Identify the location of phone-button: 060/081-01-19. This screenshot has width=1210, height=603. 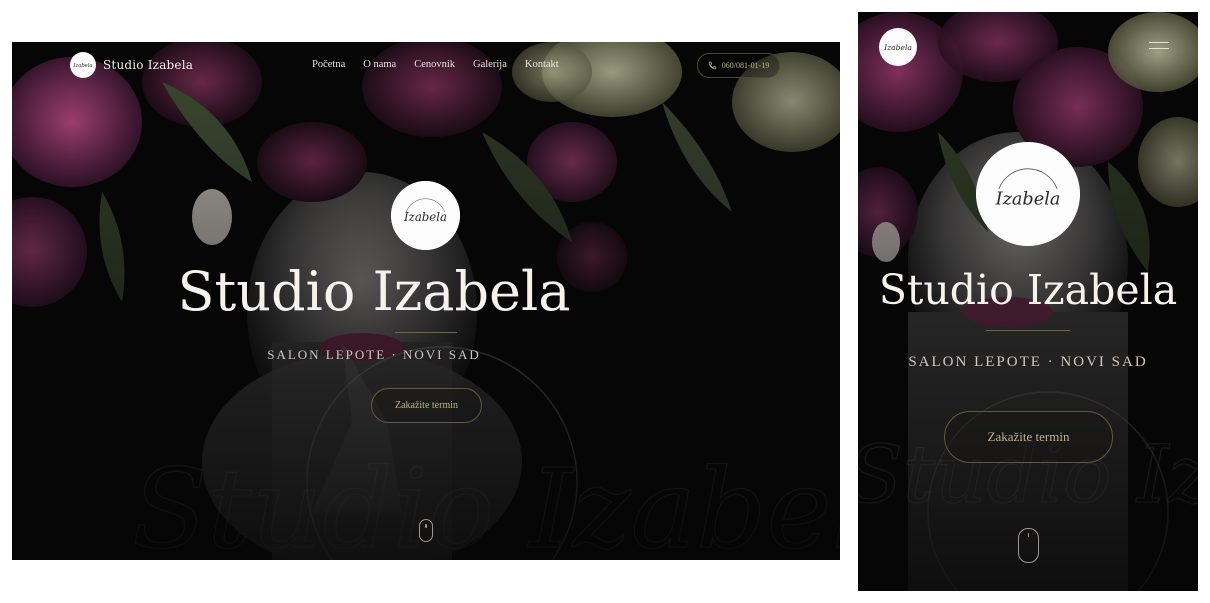
(738, 65).